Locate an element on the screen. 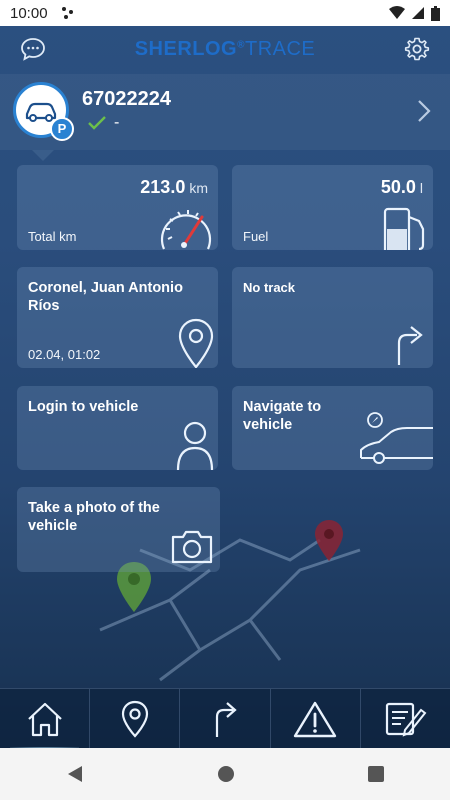  nav-home is located at coordinates (45, 719).